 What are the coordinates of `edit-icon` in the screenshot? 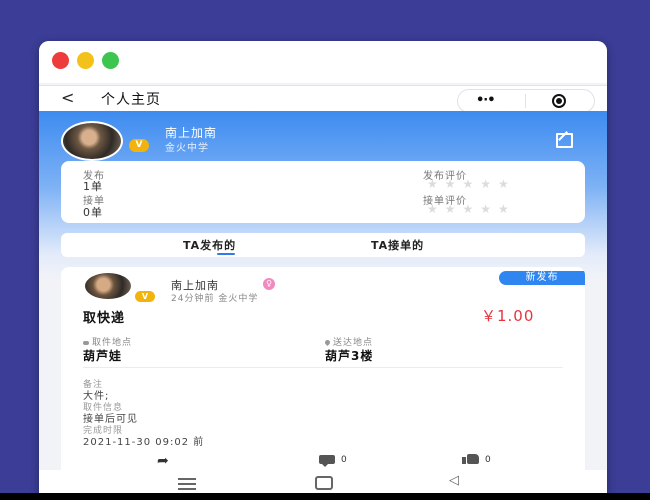 It's located at (564, 140).